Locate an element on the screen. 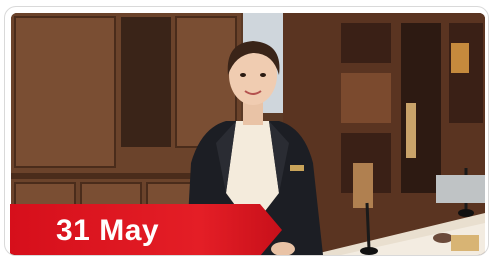  date-banner: 31 May is located at coordinates (146, 229).